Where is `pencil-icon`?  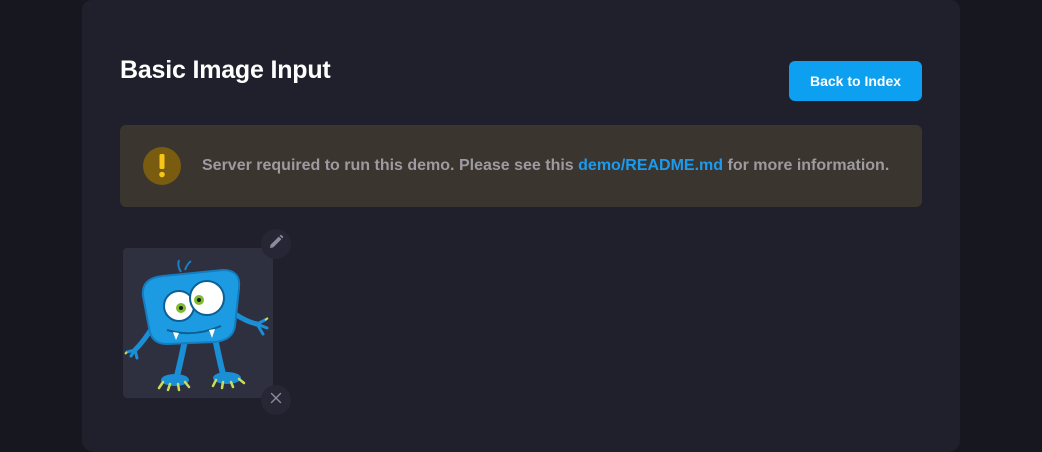
pencil-icon is located at coordinates (276, 244).